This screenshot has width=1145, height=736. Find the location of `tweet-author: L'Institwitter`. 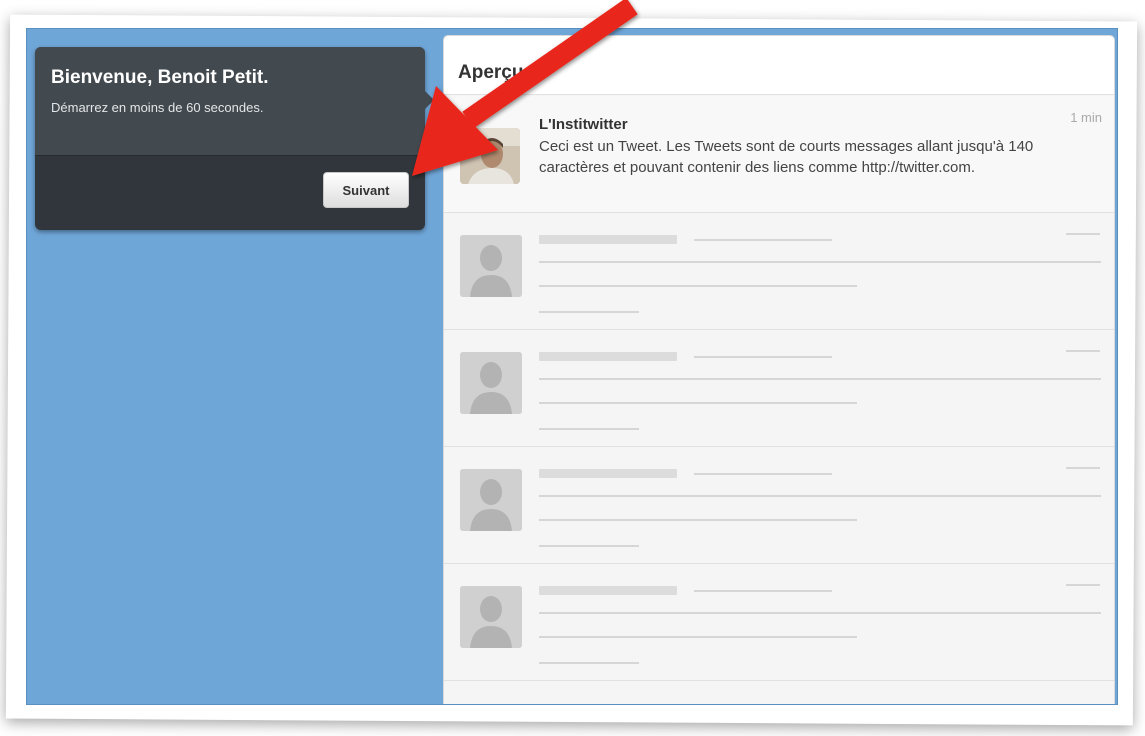

tweet-author: L'Institwitter is located at coordinates (583, 124).